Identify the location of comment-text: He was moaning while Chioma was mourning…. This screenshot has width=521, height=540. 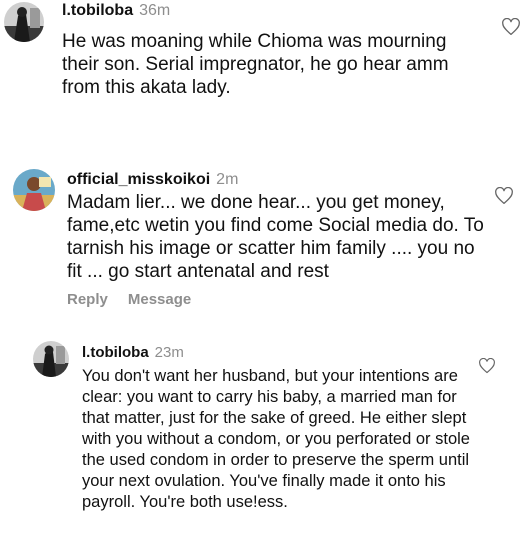
(255, 64).